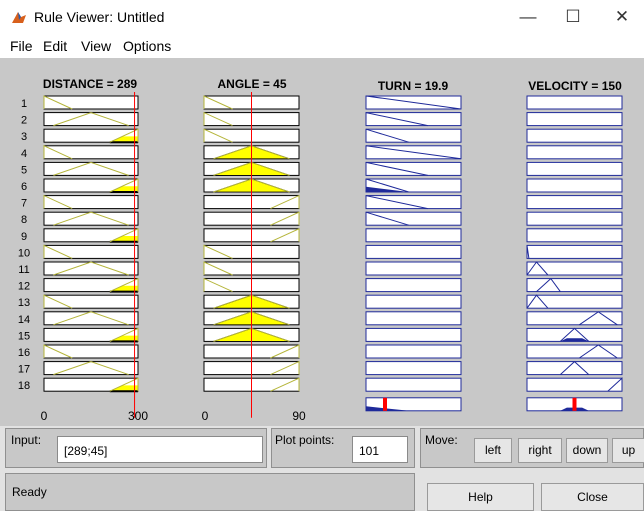  What do you see at coordinates (24, 253) in the screenshot?
I see `rule-number: 10` at bounding box center [24, 253].